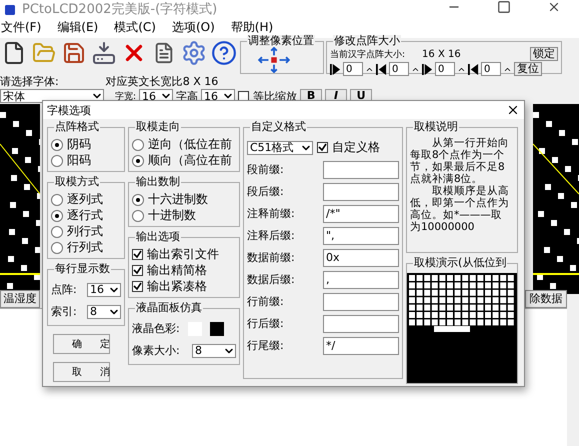 This screenshot has width=579, height=446. I want to click on field-label: 段后缀:, so click(265, 191).